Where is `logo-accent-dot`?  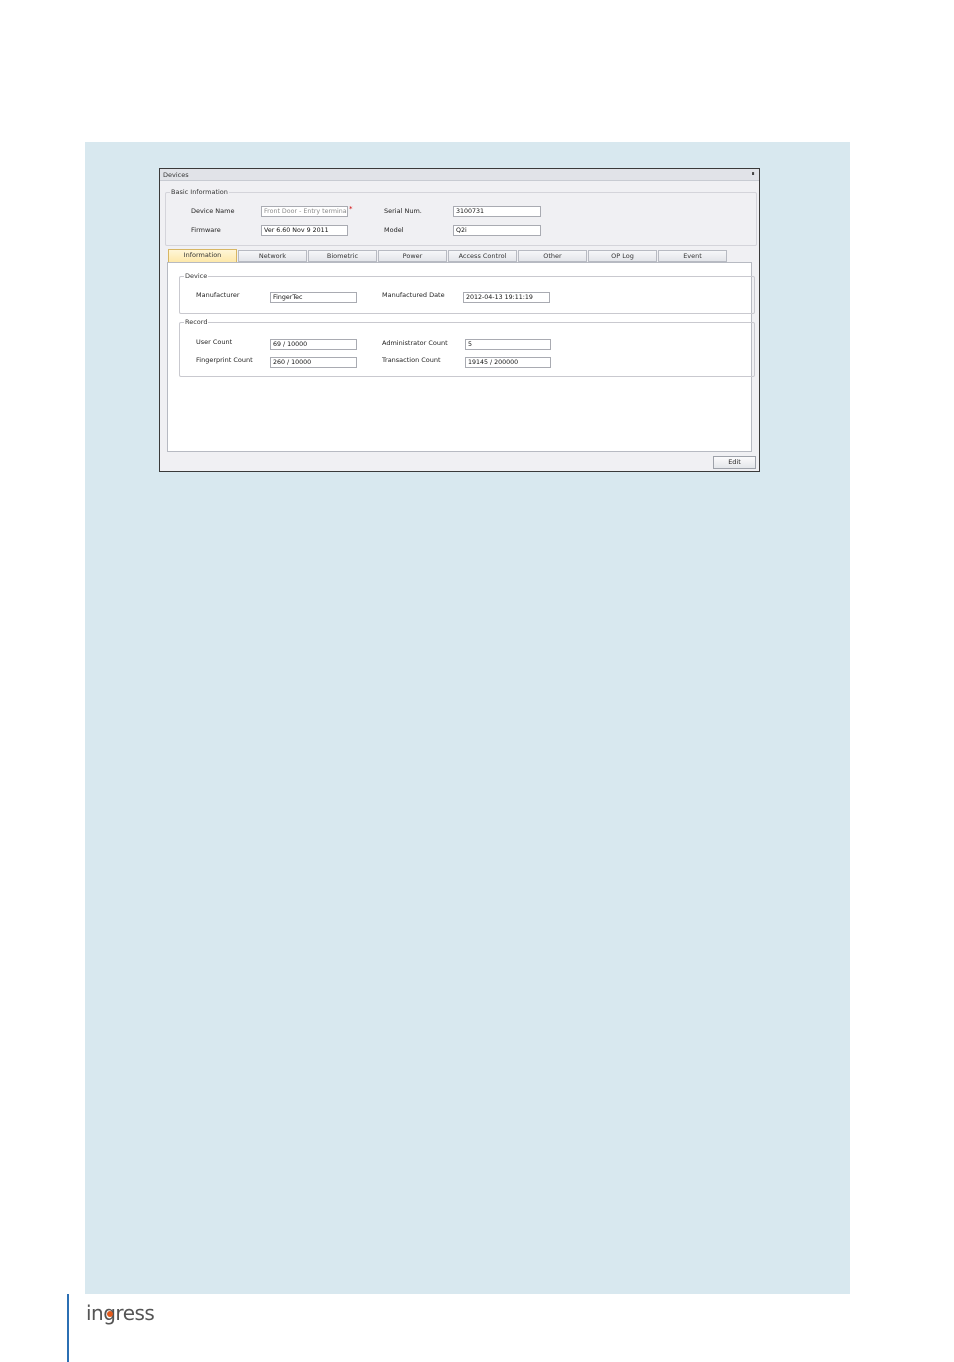 logo-accent-dot is located at coordinates (110, 1314).